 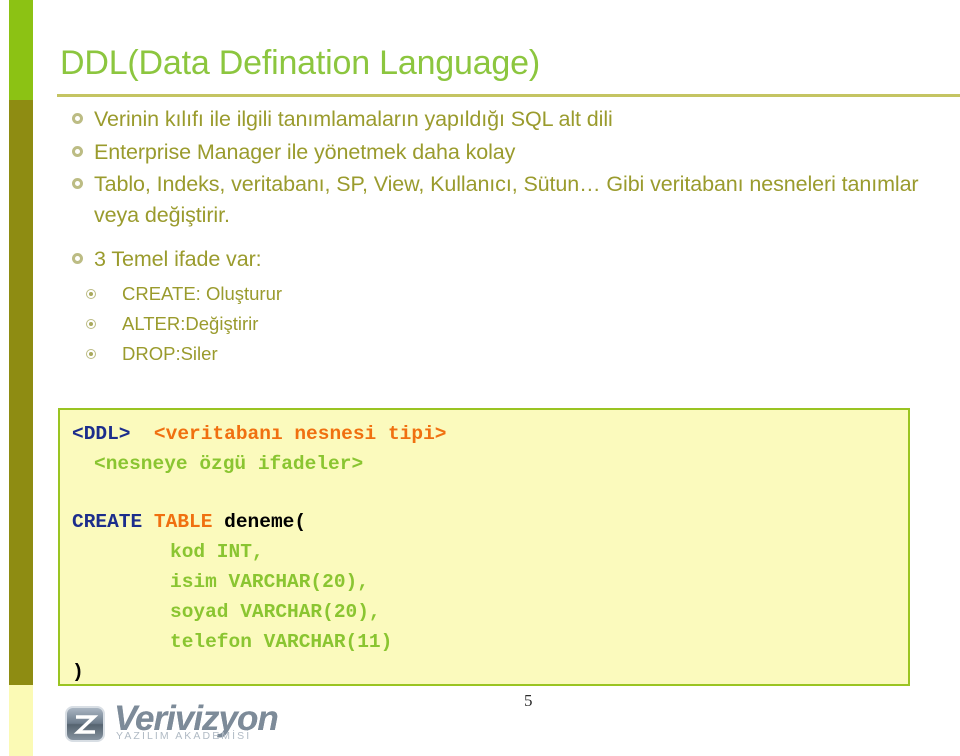 I want to click on code-token-table-name: deneme(, so click(x=265, y=522).